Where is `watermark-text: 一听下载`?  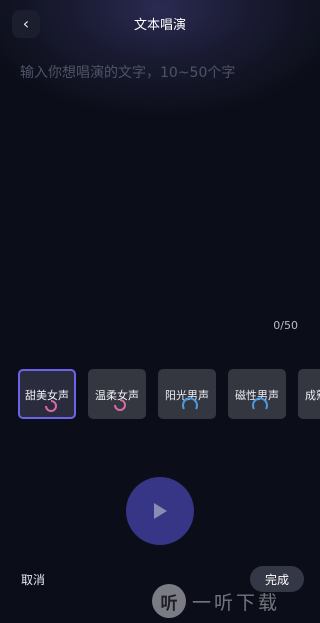 watermark-text: 一听下载 is located at coordinates (236, 602).